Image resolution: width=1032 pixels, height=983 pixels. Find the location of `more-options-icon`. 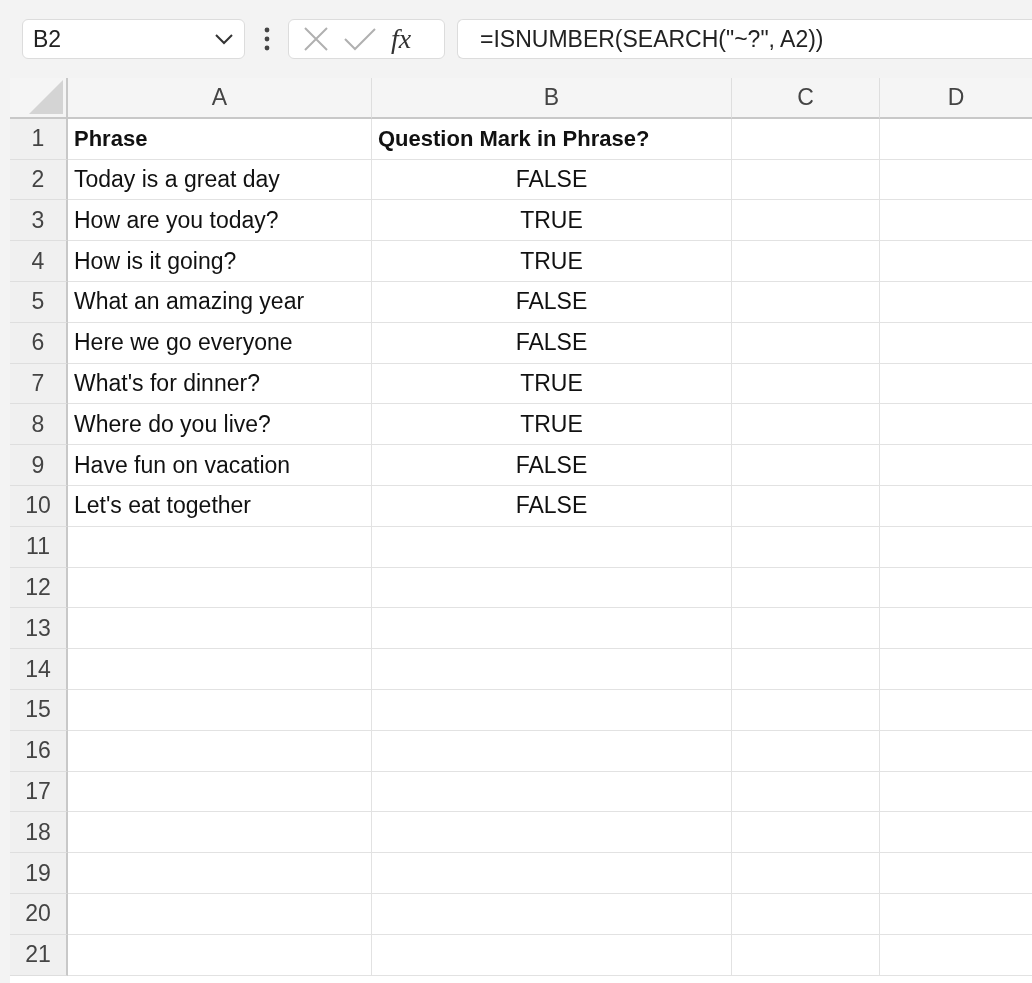

more-options-icon is located at coordinates (267, 39).